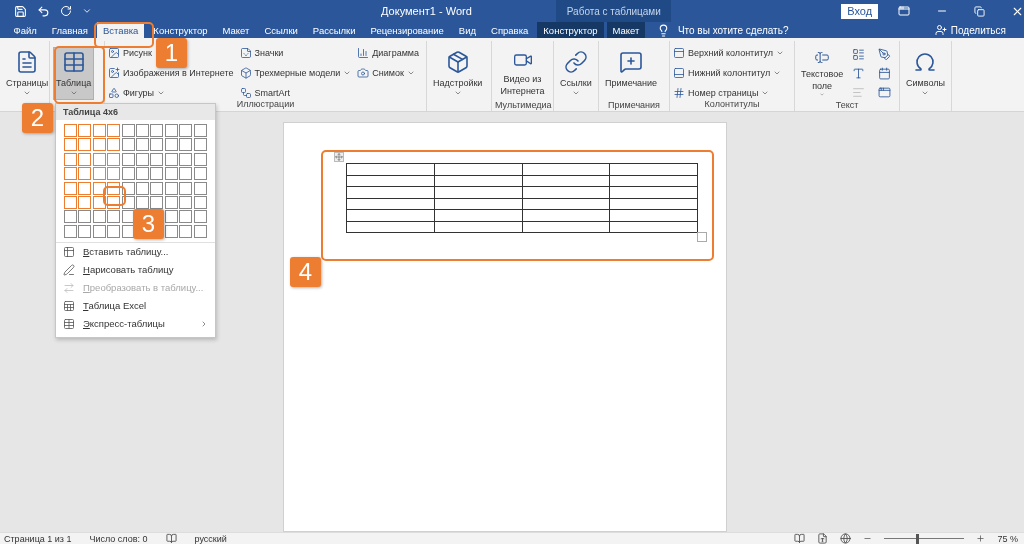 This screenshot has width=1024, height=544. I want to click on ribbon-button: Верхний колонтитул, so click(729, 52).